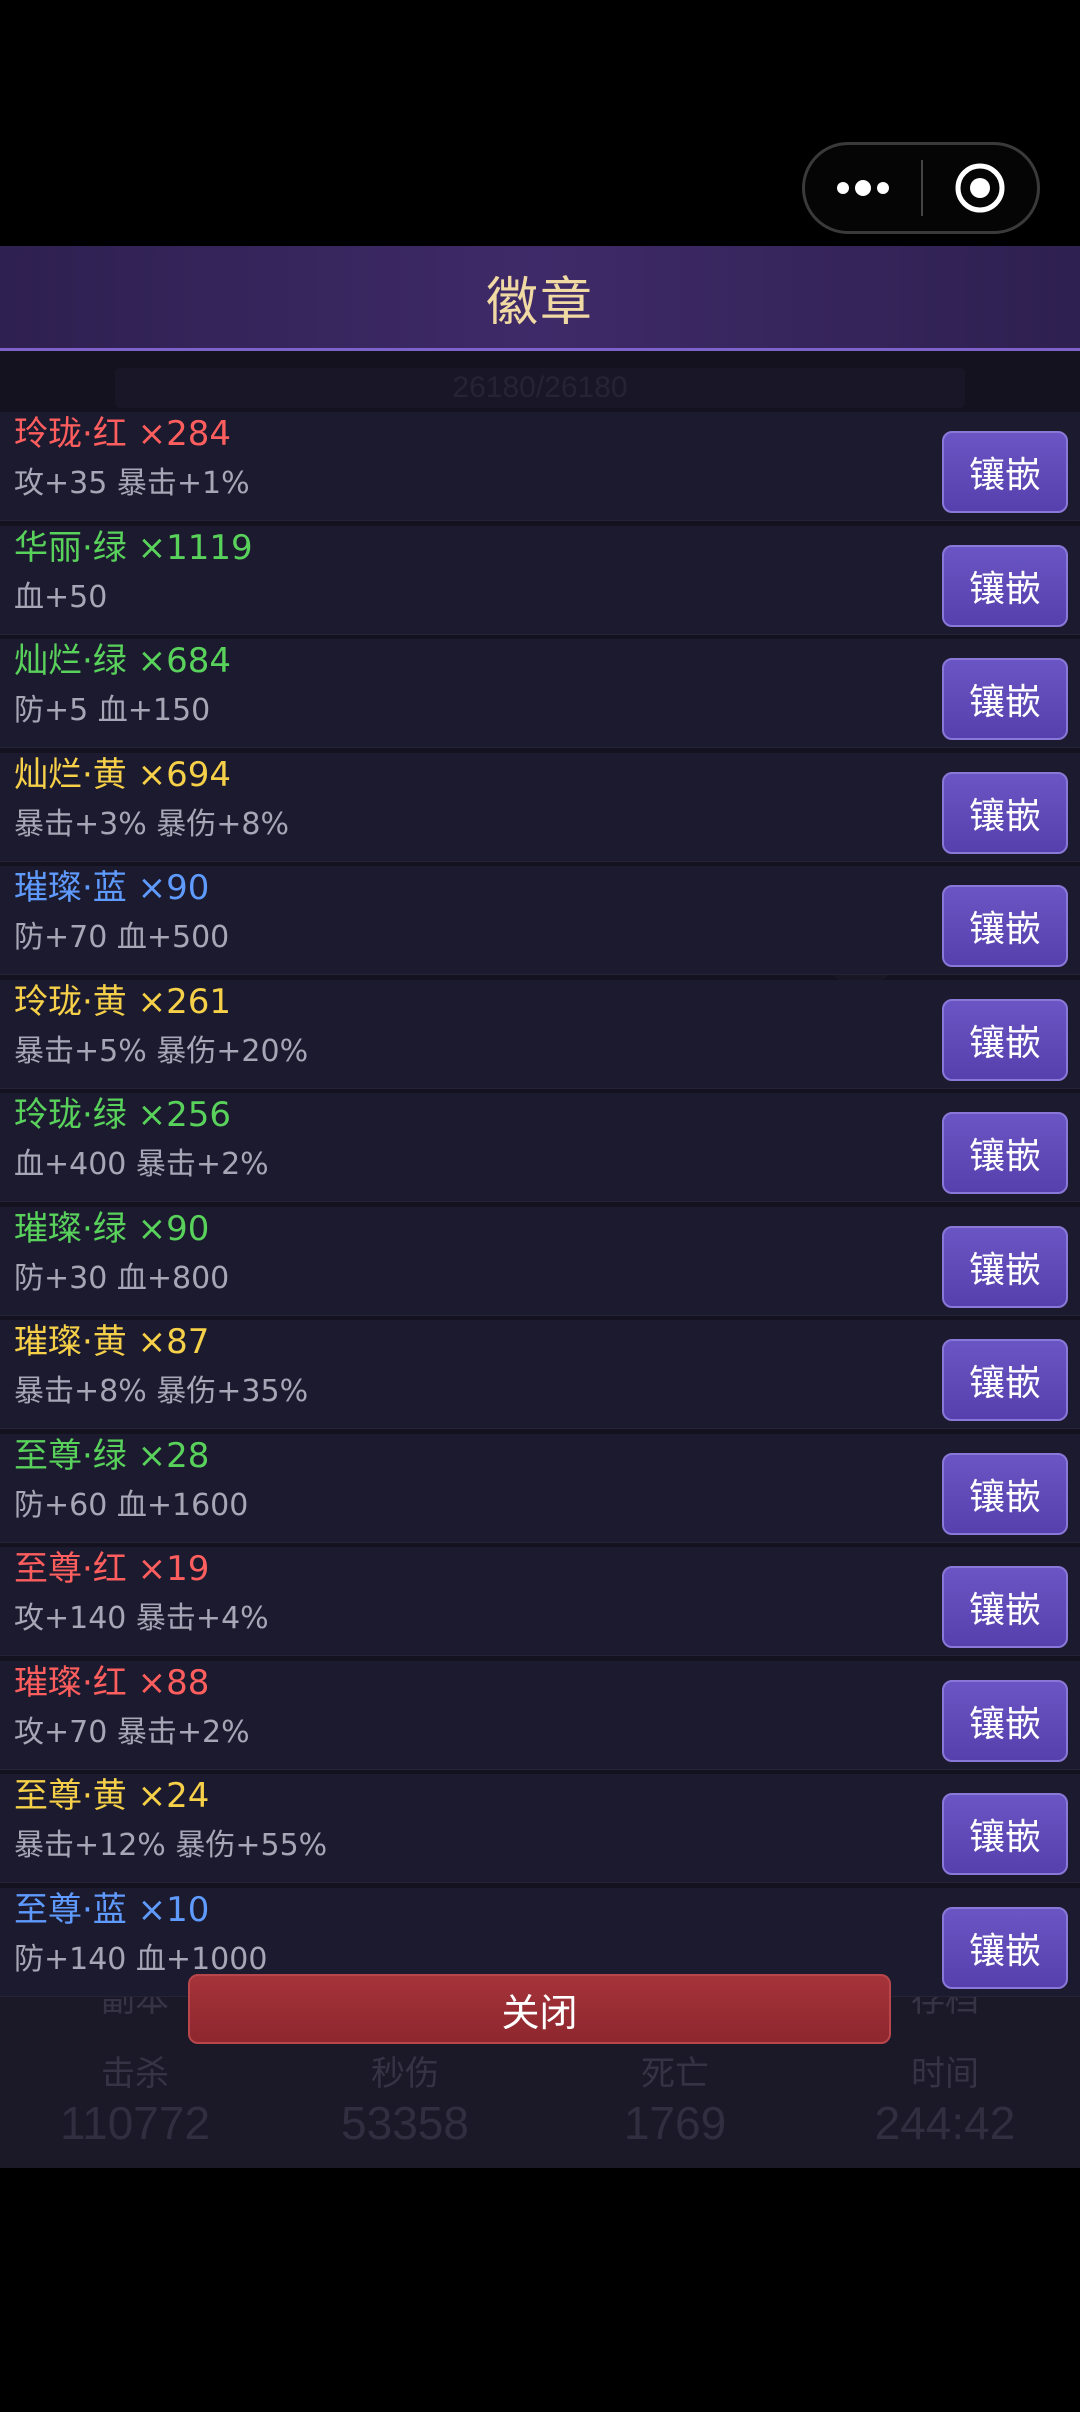 This screenshot has height=2412, width=1080. Describe the element at coordinates (540, 1261) in the screenshot. I see `badge-row: 璀璨·绿 ×90 防+30 血+800 镶嵌` at that location.